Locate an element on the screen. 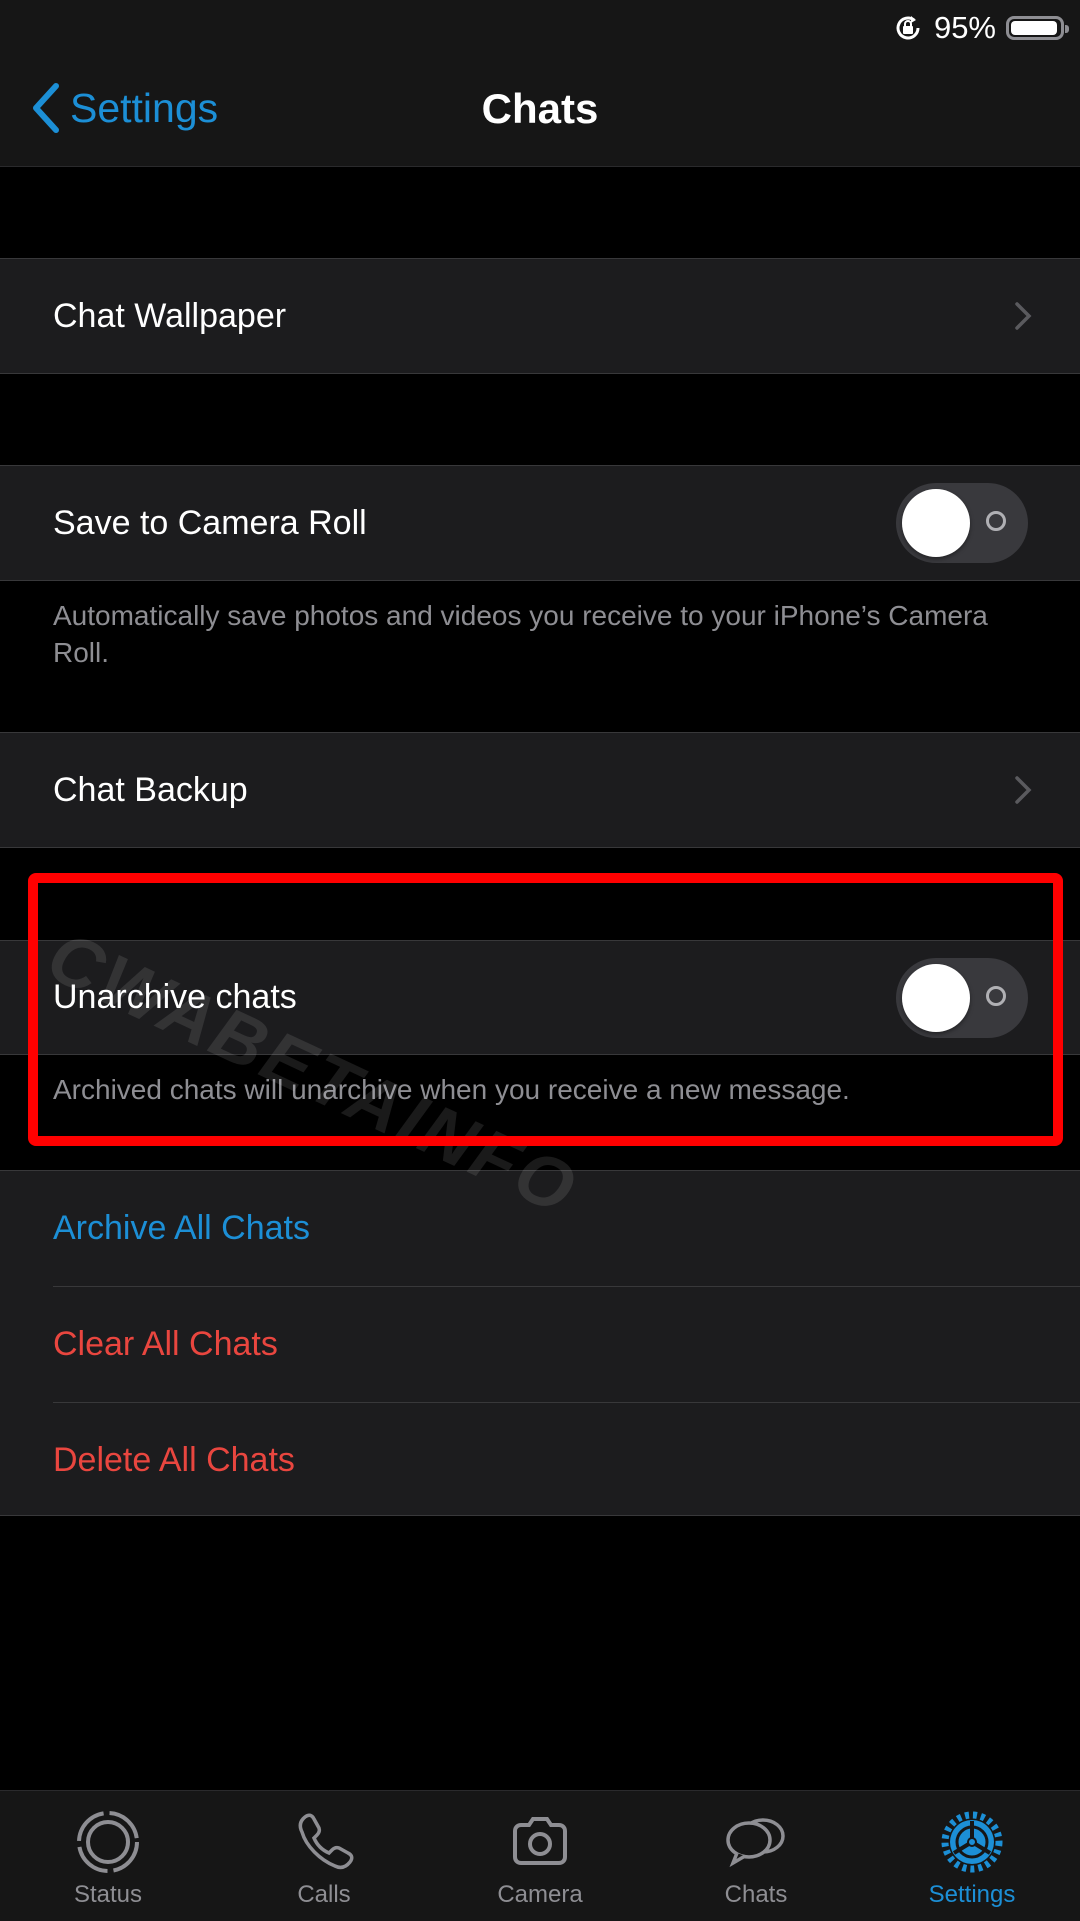 Image resolution: width=1080 pixels, height=1921 pixels. gear-icon is located at coordinates (972, 1842).